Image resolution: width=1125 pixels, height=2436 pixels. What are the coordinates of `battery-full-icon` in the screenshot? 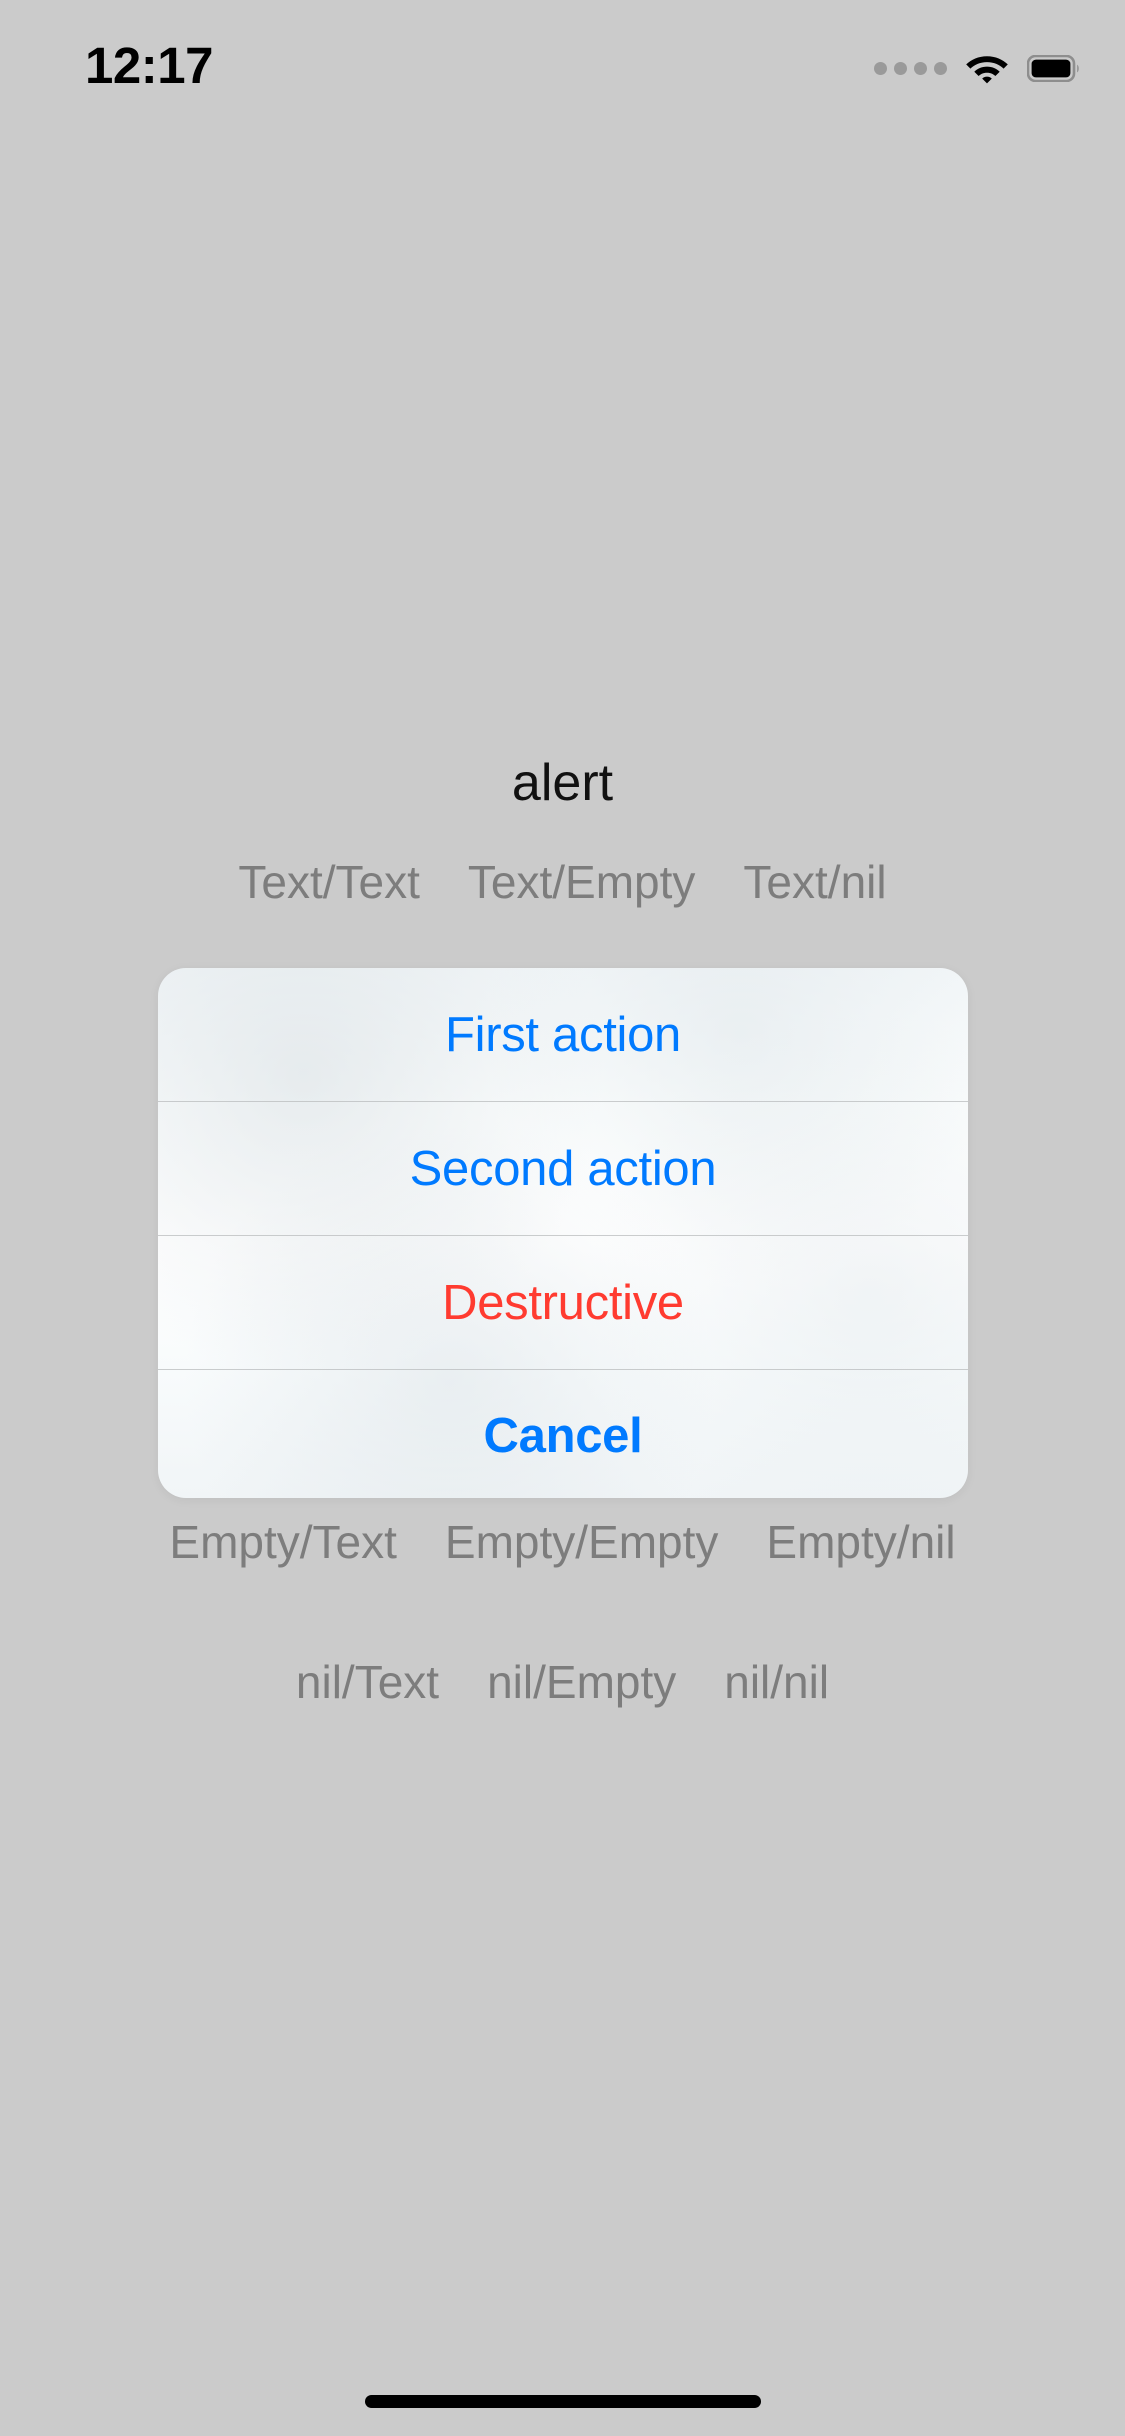 It's located at (1053, 68).